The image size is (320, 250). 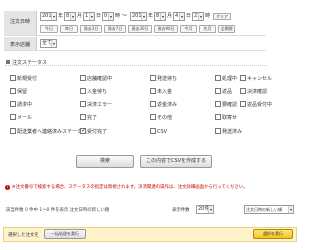 I want to click on start-month-select: 8 ▾, so click(x=70, y=16).